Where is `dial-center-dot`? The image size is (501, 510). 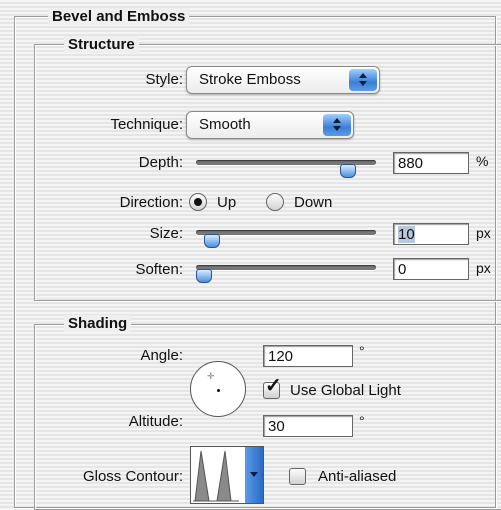 dial-center-dot is located at coordinates (218, 390).